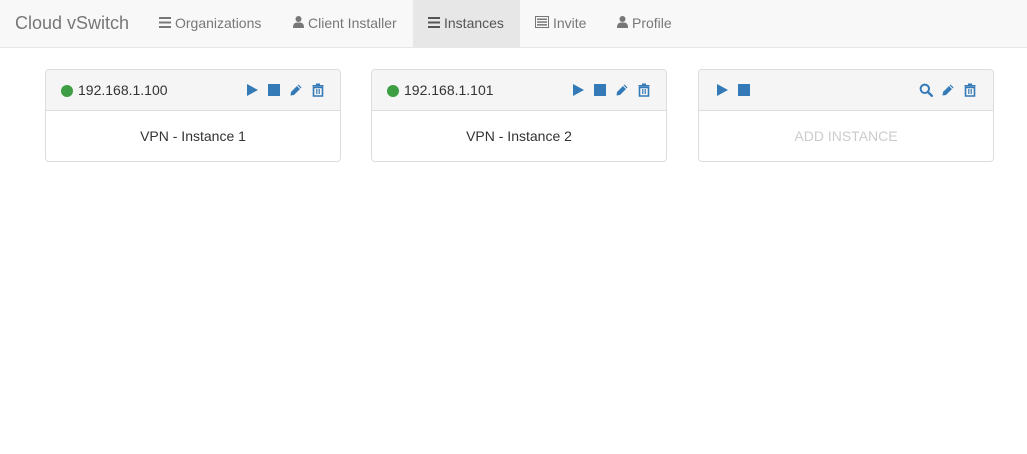  Describe the element at coordinates (519, 90) in the screenshot. I see `instance-card-header: 192.168.1.101` at that location.